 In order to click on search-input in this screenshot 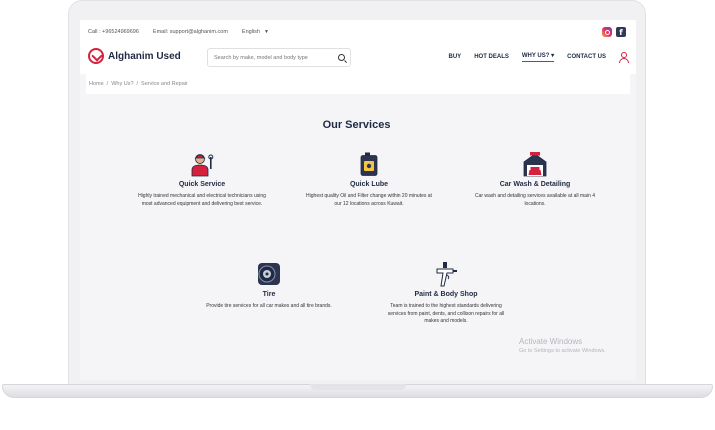, I will do `click(274, 57)`.